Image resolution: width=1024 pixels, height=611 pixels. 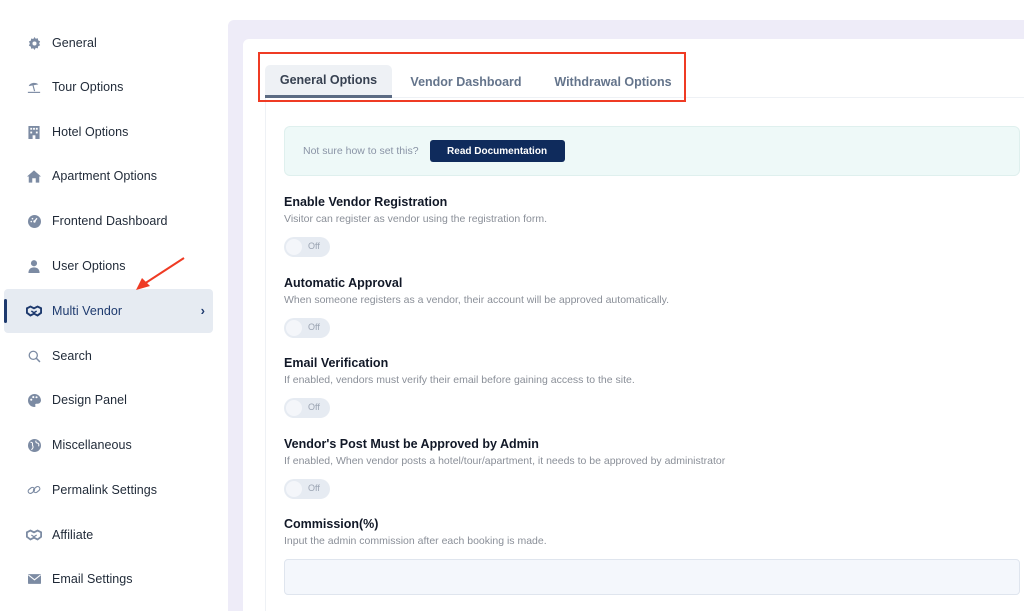 I want to click on sidebar-item-label: Permalink Settings, so click(x=105, y=490).